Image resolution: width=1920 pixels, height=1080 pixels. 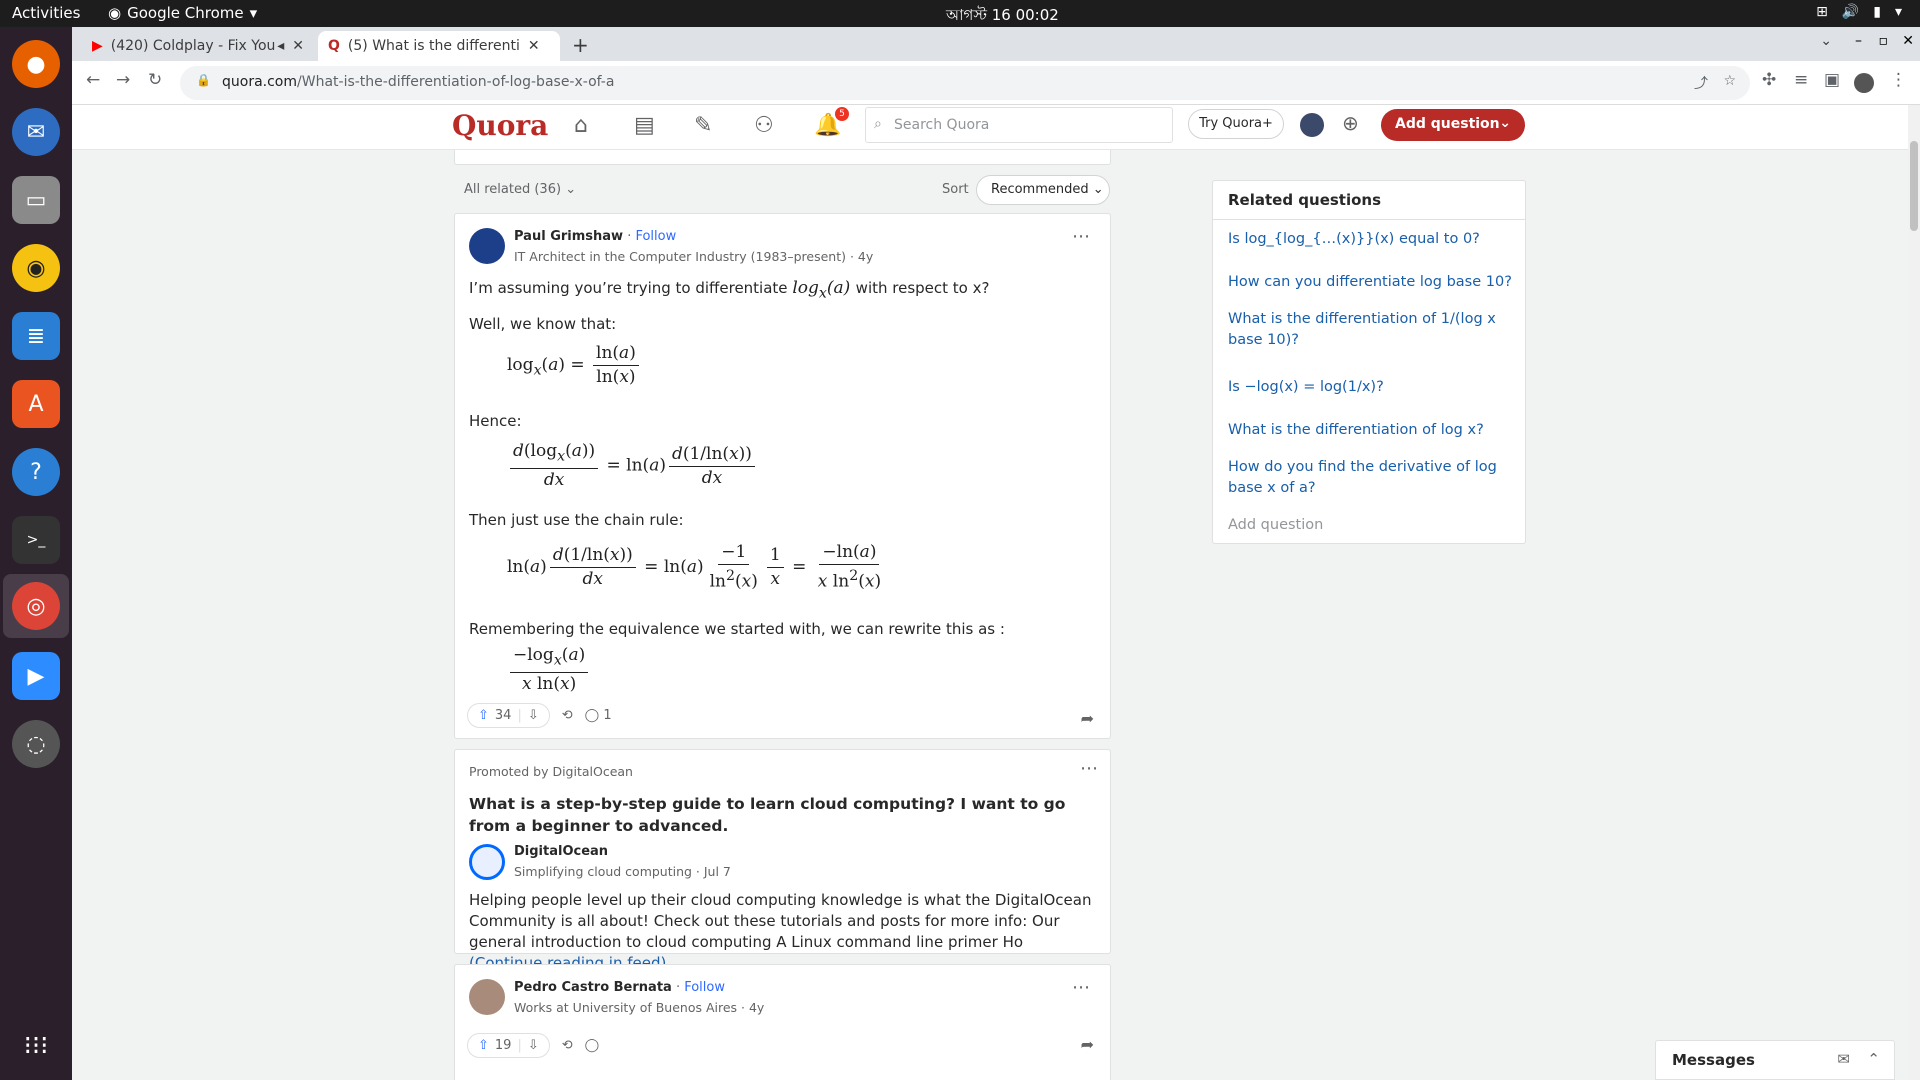 What do you see at coordinates (520, 189) in the screenshot?
I see `related-filter: All related (36) ⌄` at bounding box center [520, 189].